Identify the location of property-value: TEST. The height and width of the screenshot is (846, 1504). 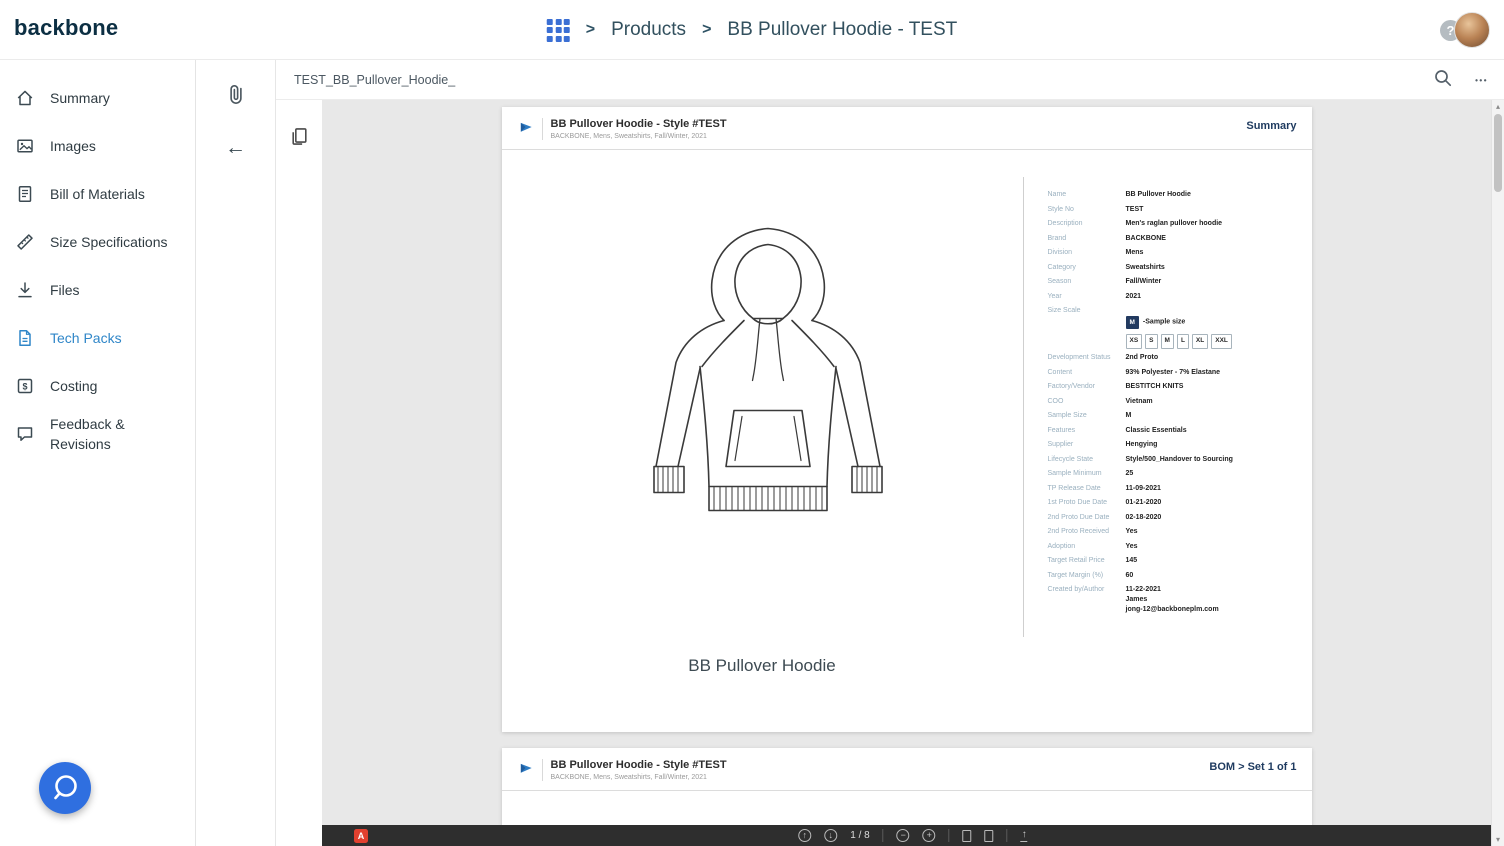
(1134, 209).